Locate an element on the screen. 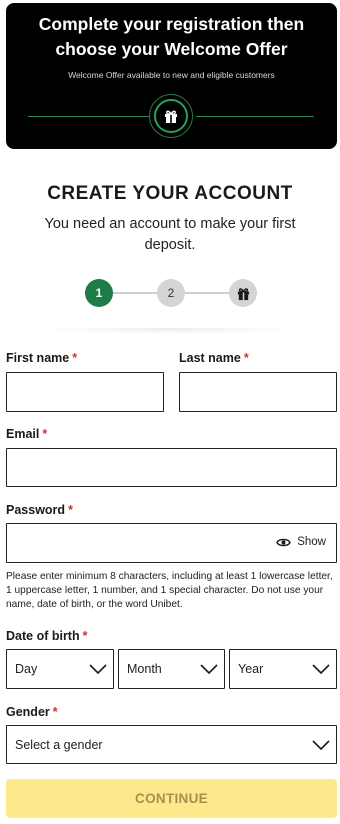 This screenshot has height=824, width=340. email-input is located at coordinates (171, 467).